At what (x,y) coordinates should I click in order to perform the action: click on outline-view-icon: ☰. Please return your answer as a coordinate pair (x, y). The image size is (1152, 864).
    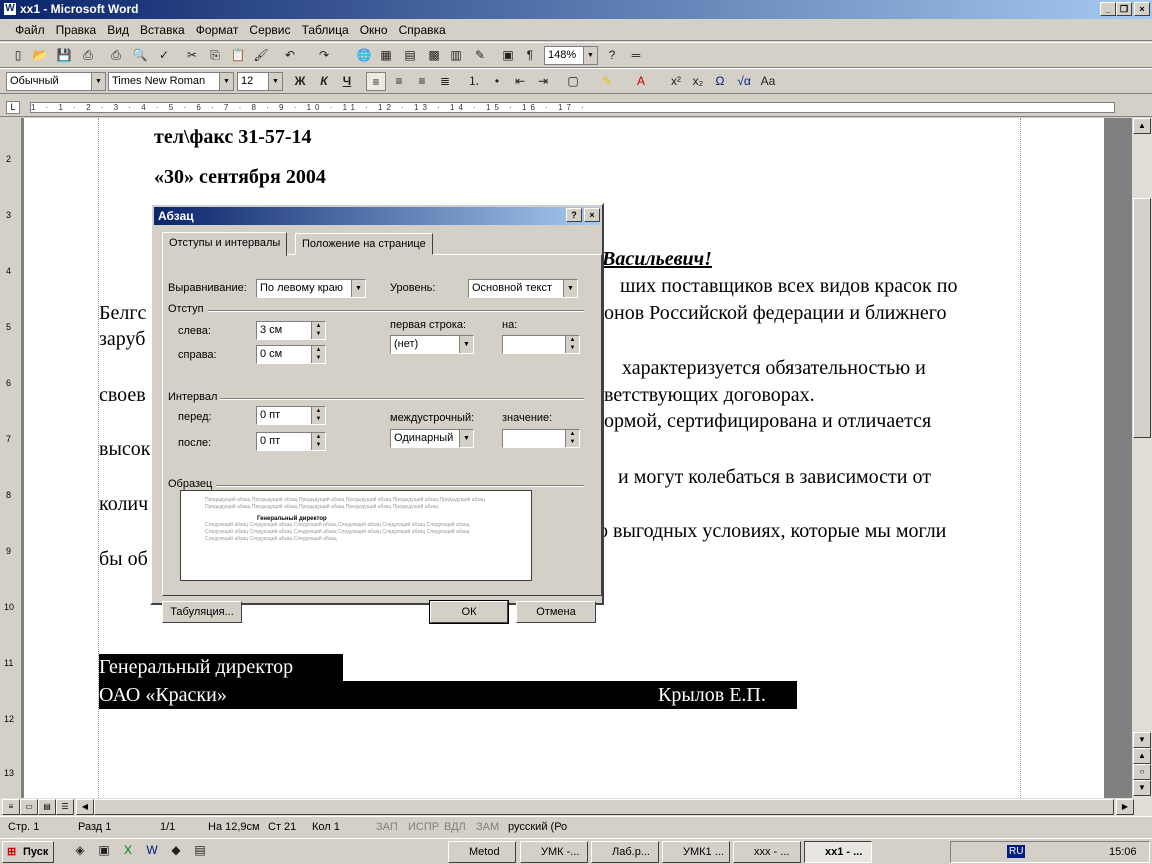
    Looking at the image, I should click on (65, 807).